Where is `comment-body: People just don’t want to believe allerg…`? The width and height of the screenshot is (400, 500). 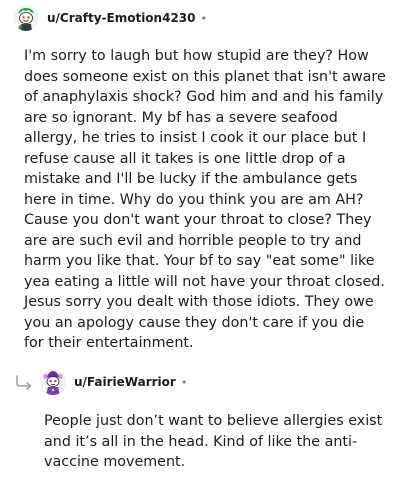
comment-body: People just don’t want to believe allerg… is located at coordinates (213, 441).